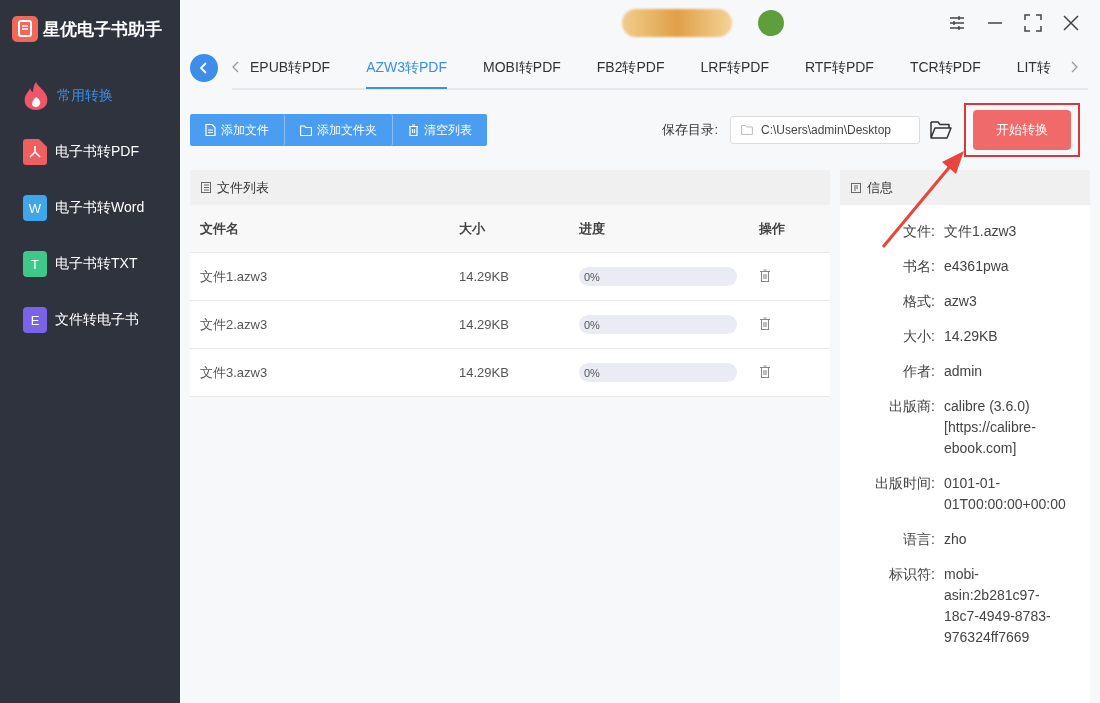  I want to click on tab: LRF转PDF, so click(734, 67).